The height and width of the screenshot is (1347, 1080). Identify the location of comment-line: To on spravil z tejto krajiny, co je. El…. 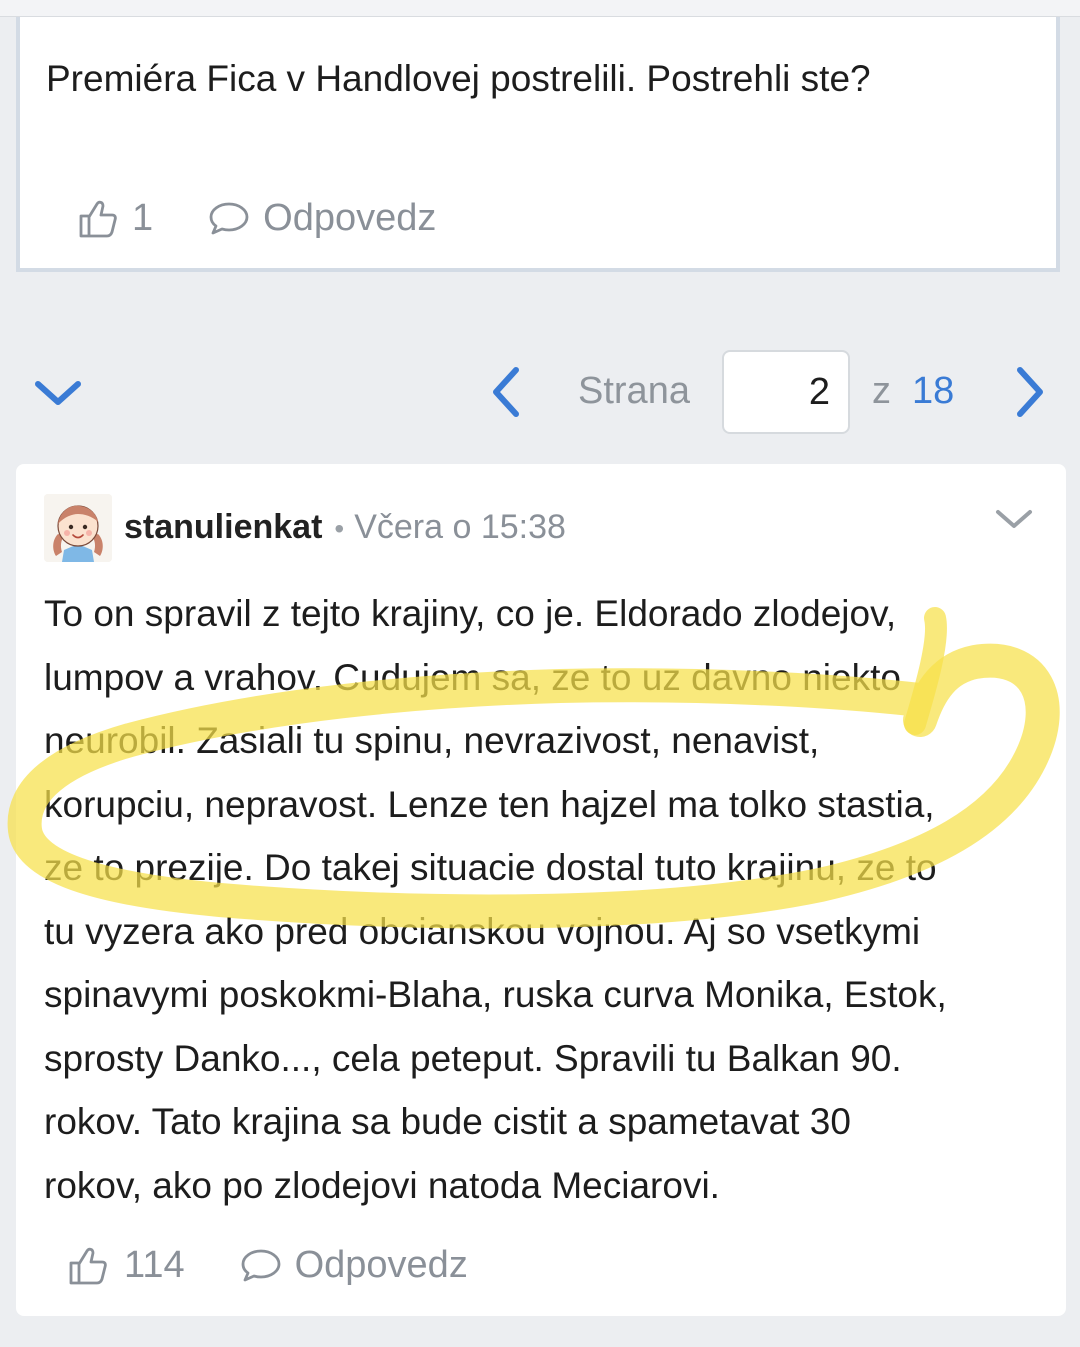
(470, 613).